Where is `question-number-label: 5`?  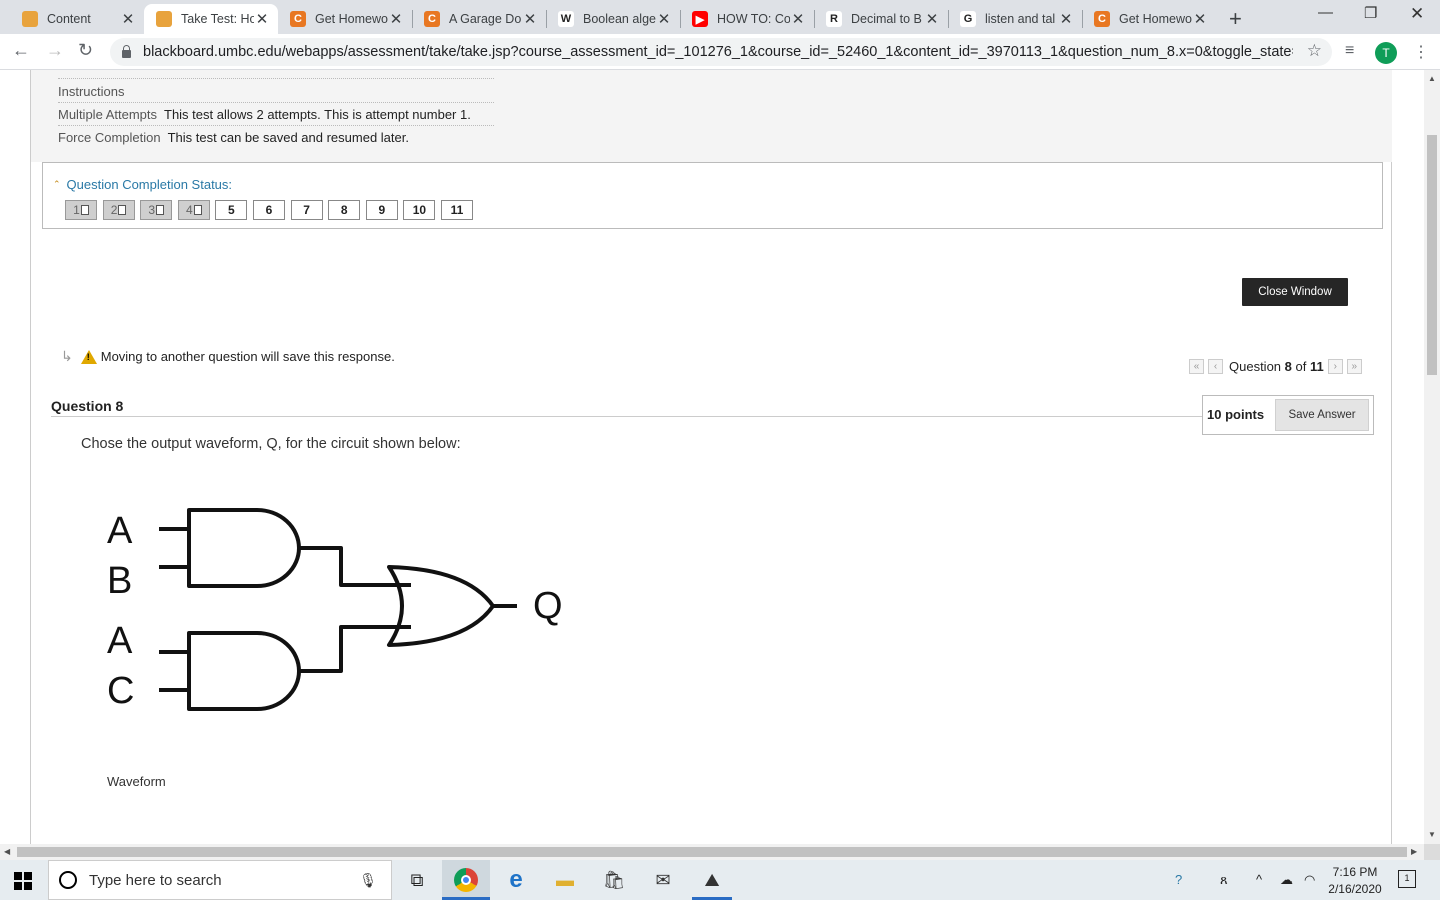 question-number-label: 5 is located at coordinates (231, 210).